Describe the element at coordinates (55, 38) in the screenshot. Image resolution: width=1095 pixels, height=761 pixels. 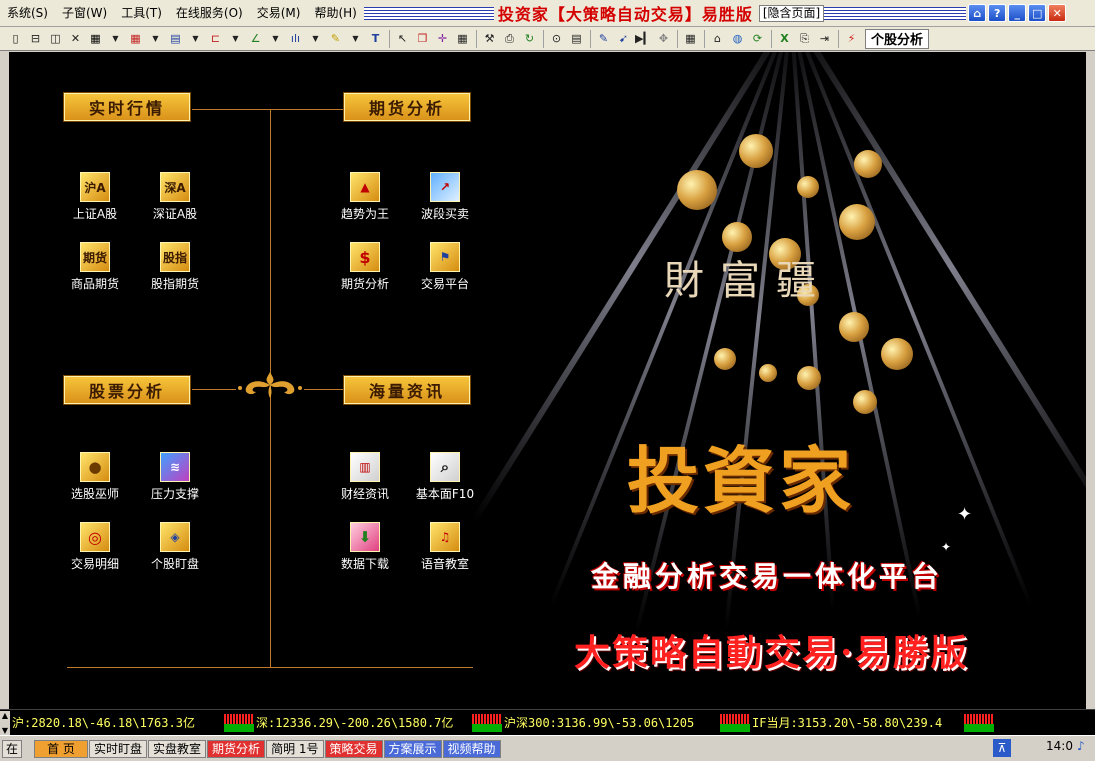
I see `split-vertical-icon: ◫` at that location.